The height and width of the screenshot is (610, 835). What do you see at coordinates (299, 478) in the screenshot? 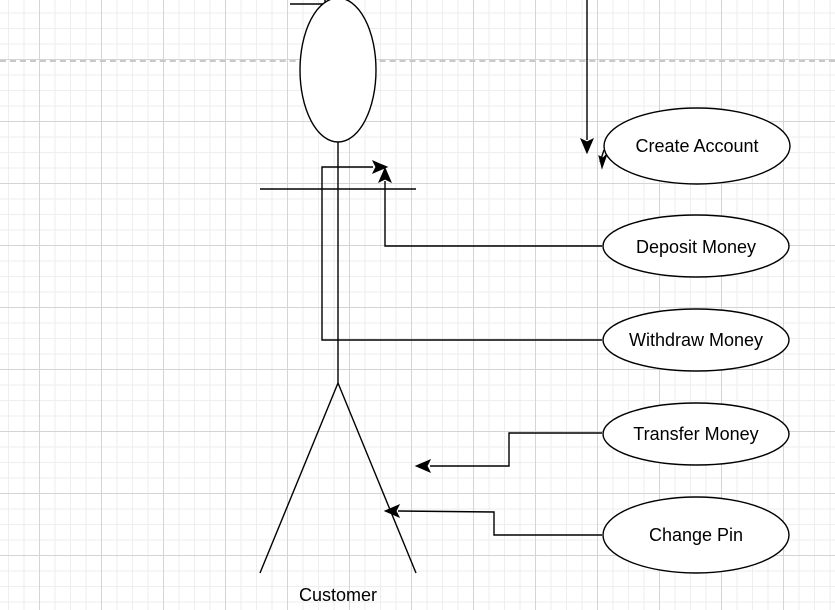
I see `actor-left-leg` at bounding box center [299, 478].